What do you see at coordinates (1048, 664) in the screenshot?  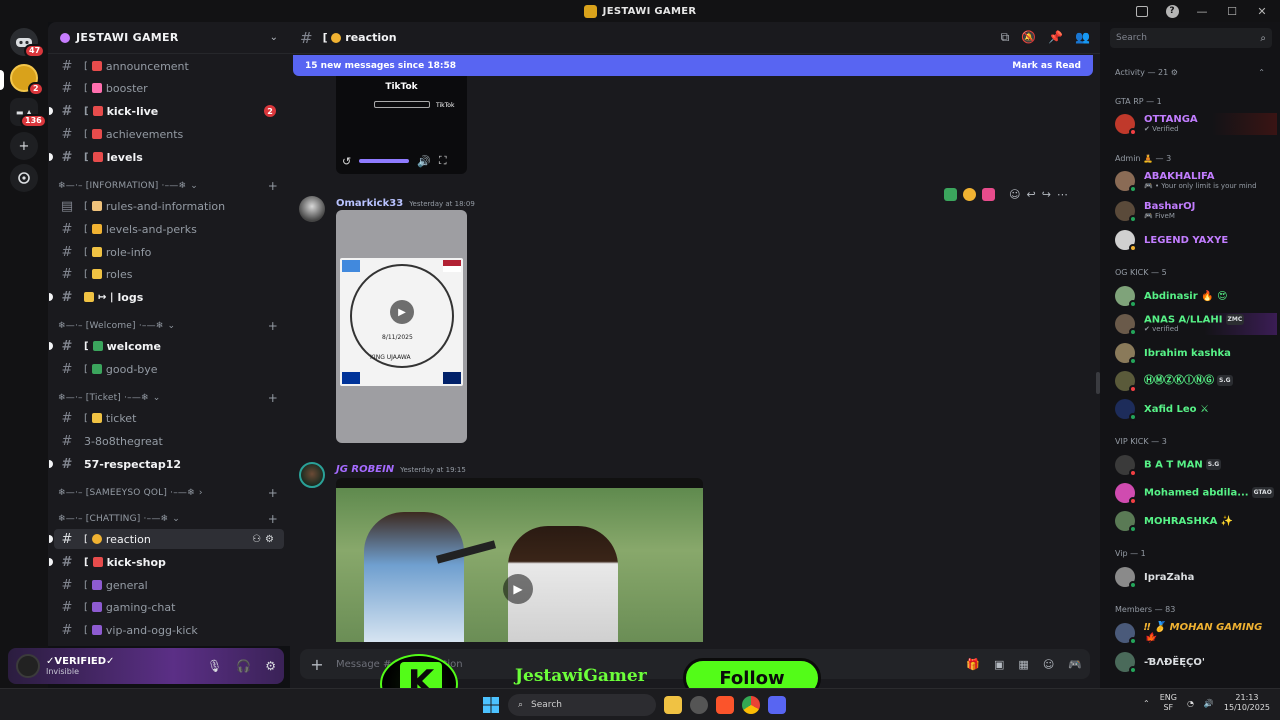 I see `emoji-icon: ☺` at bounding box center [1048, 664].